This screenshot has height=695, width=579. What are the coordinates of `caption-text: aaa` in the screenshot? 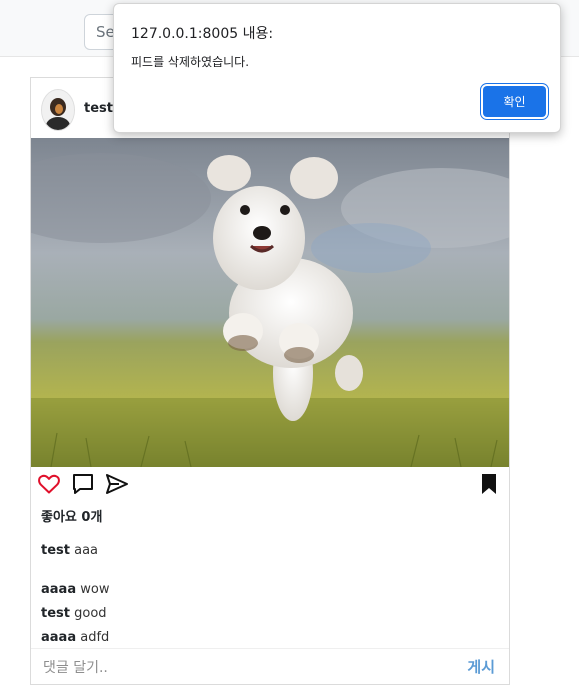 It's located at (86, 550).